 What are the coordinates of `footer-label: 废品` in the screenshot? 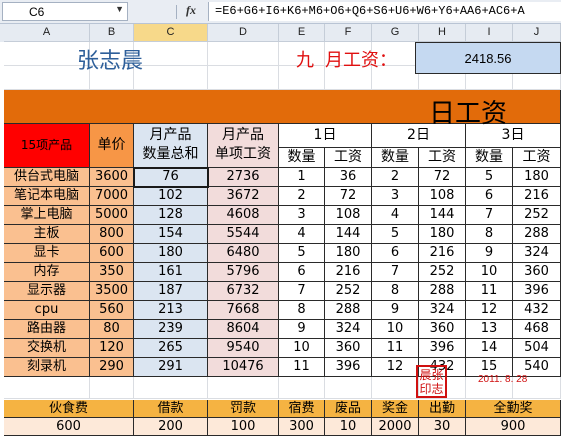 It's located at (348, 409).